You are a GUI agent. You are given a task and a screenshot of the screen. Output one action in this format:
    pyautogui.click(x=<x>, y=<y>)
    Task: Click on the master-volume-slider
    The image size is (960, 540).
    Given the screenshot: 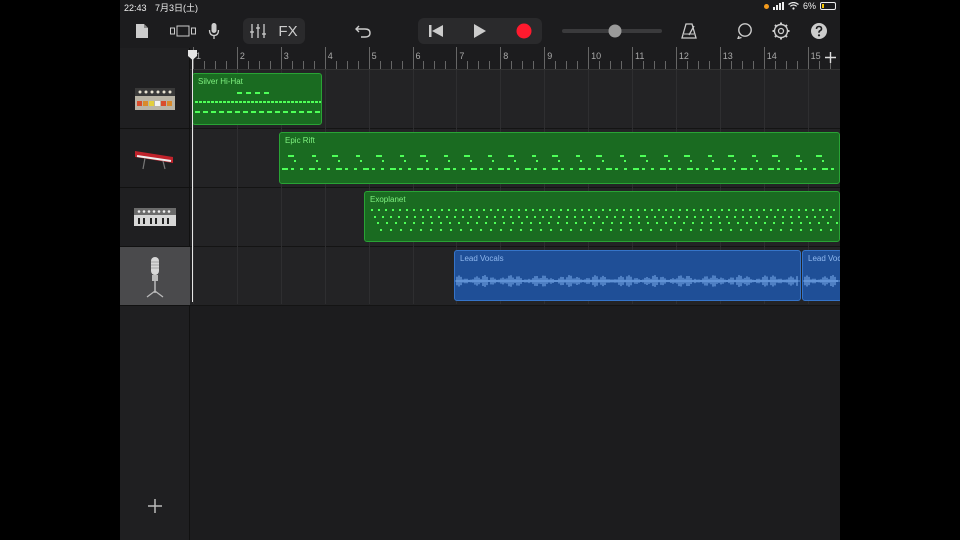 What is the action you would take?
    pyautogui.click(x=612, y=31)
    